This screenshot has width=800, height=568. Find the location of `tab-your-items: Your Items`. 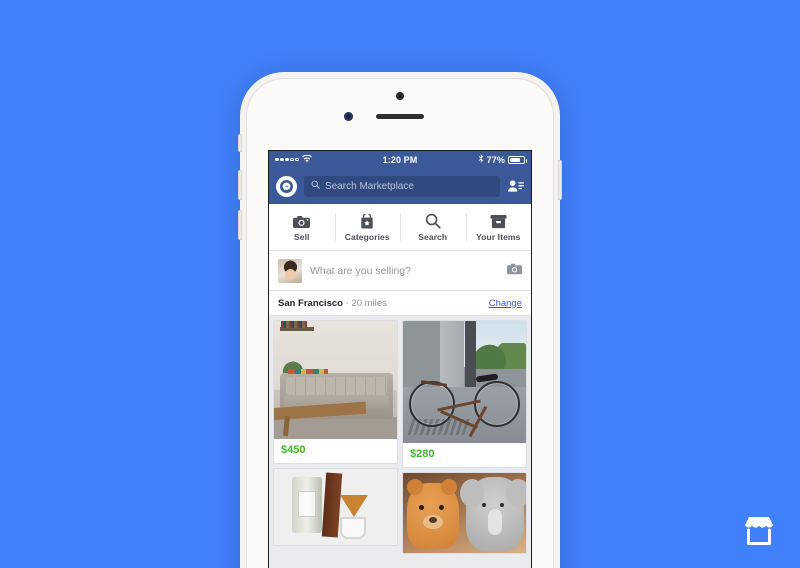

tab-your-items: Your Items is located at coordinates (498, 227).